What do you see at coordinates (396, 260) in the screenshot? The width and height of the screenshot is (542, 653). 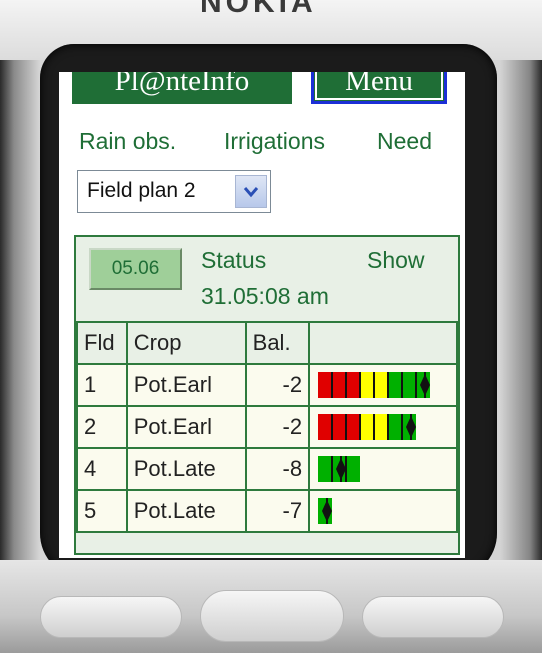 I see `show-link: Show` at bounding box center [396, 260].